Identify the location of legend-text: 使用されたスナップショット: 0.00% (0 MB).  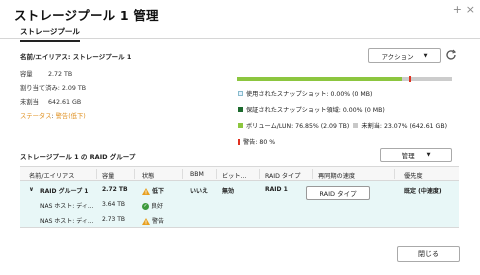
(309, 94).